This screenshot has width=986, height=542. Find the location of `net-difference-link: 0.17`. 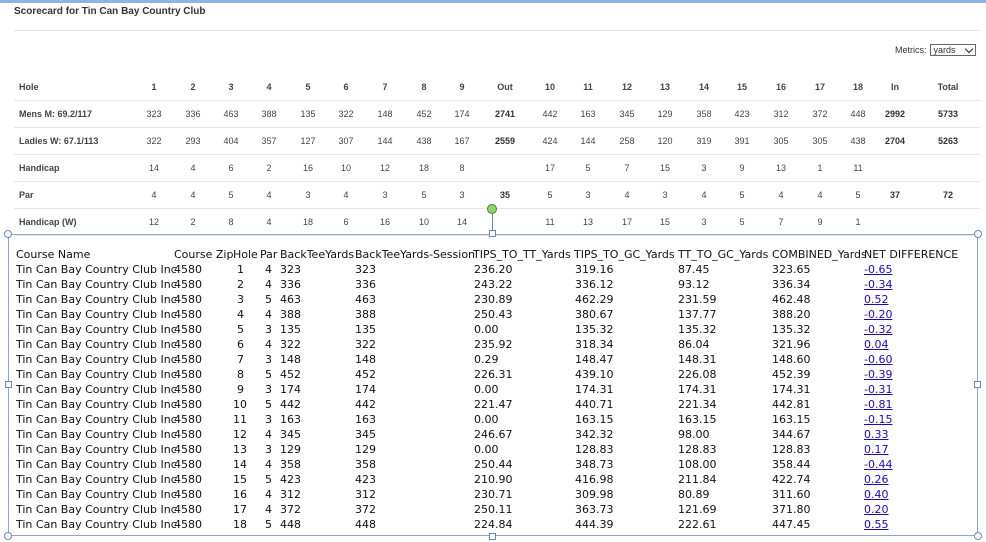

net-difference-link: 0.17 is located at coordinates (876, 449).